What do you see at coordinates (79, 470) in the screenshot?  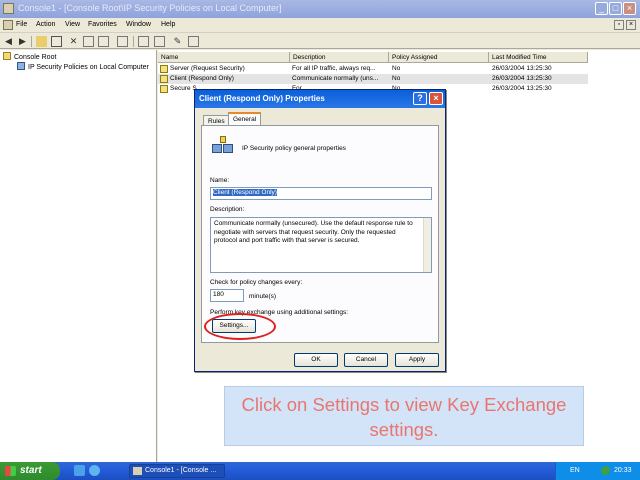 I see `quick-launch-desktop-icon` at bounding box center [79, 470].